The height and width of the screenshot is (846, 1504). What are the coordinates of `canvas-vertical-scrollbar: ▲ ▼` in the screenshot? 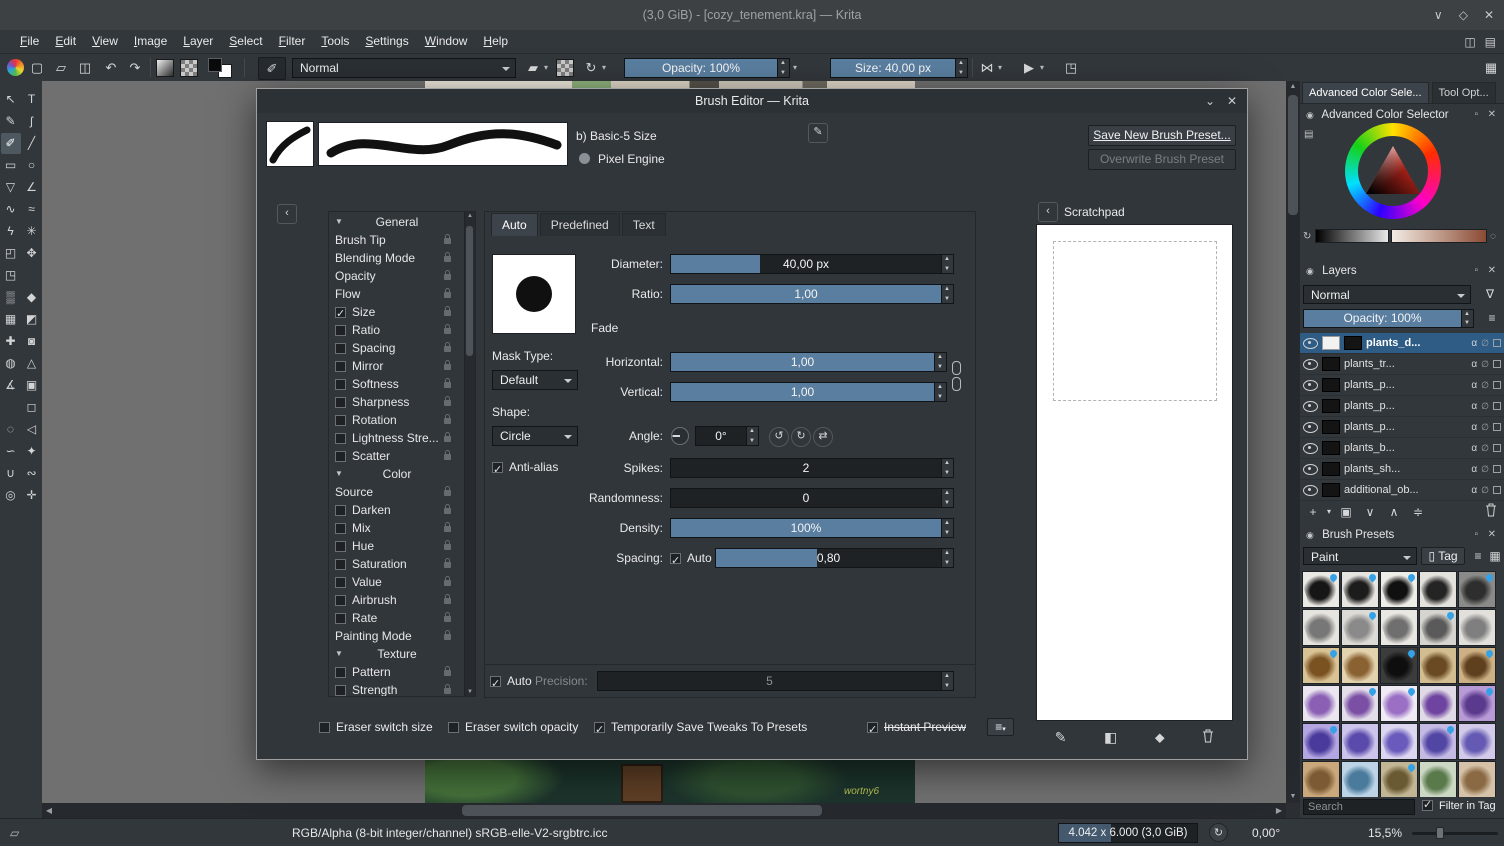 It's located at (1293, 442).